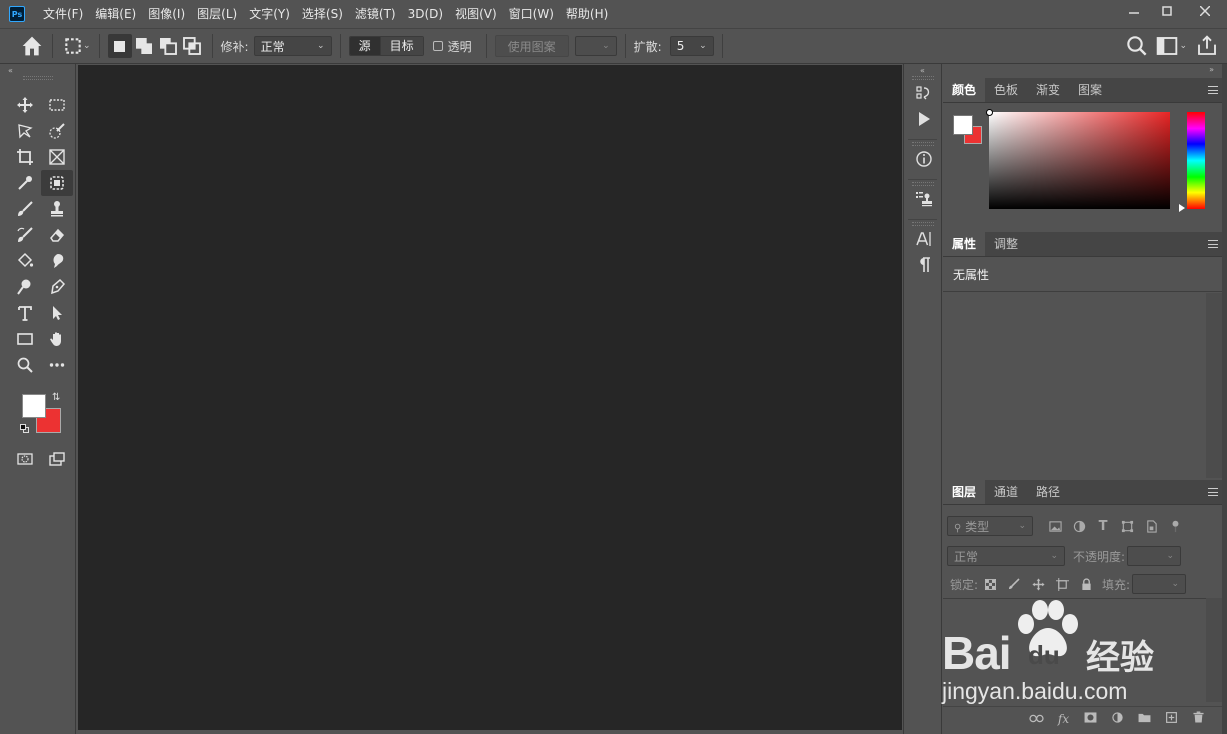 This screenshot has height=734, width=1227. Describe the element at coordinates (144, 46) in the screenshot. I see `add-selection-icon` at that location.